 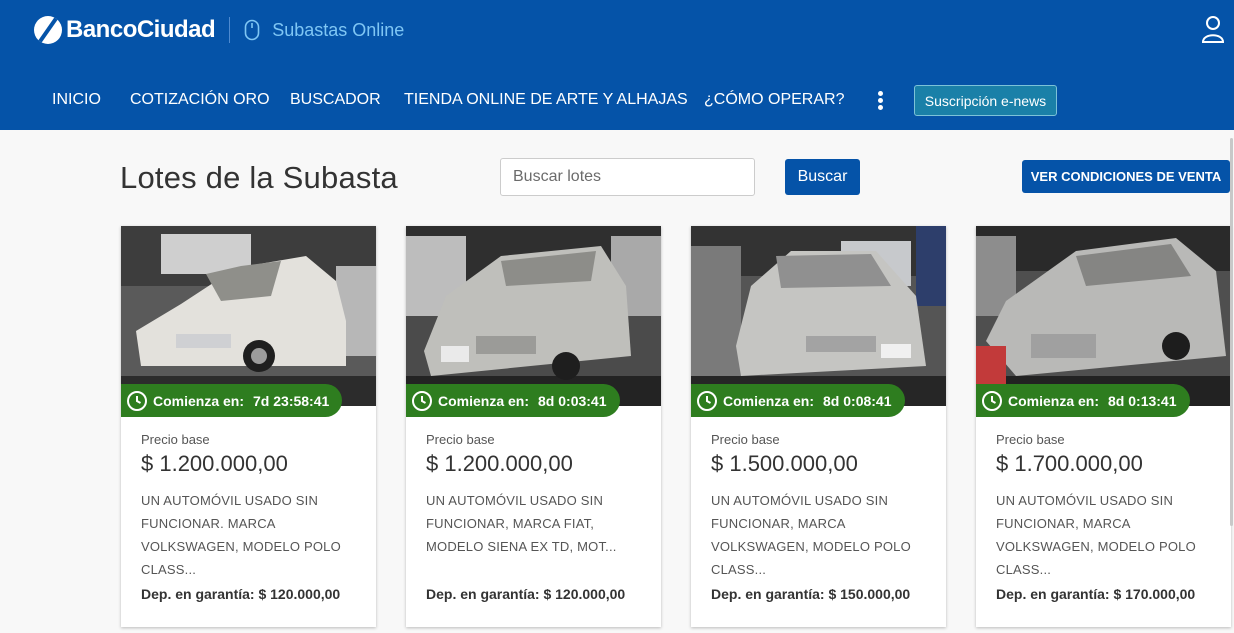 I want to click on guarantee-deposit: Dep. en garantía: $ 150.000,00, so click(x=811, y=594).